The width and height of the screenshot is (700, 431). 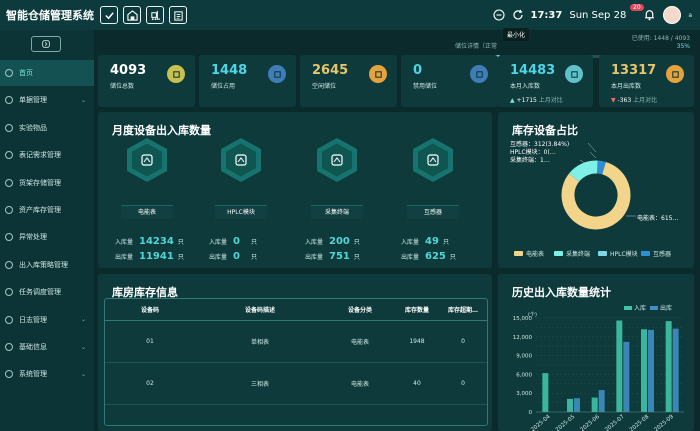 What do you see at coordinates (690, 15) in the screenshot?
I see `user-suffix: a` at bounding box center [690, 15].